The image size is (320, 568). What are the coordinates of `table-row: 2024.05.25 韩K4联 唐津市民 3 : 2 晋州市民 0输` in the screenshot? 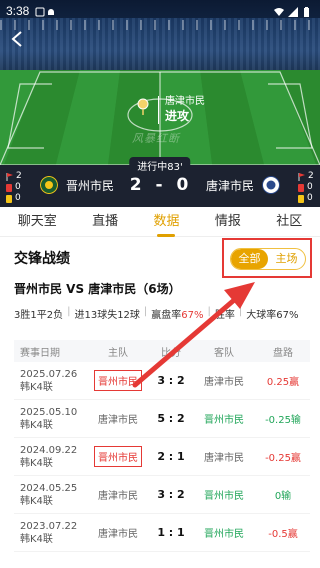 It's located at (162, 495).